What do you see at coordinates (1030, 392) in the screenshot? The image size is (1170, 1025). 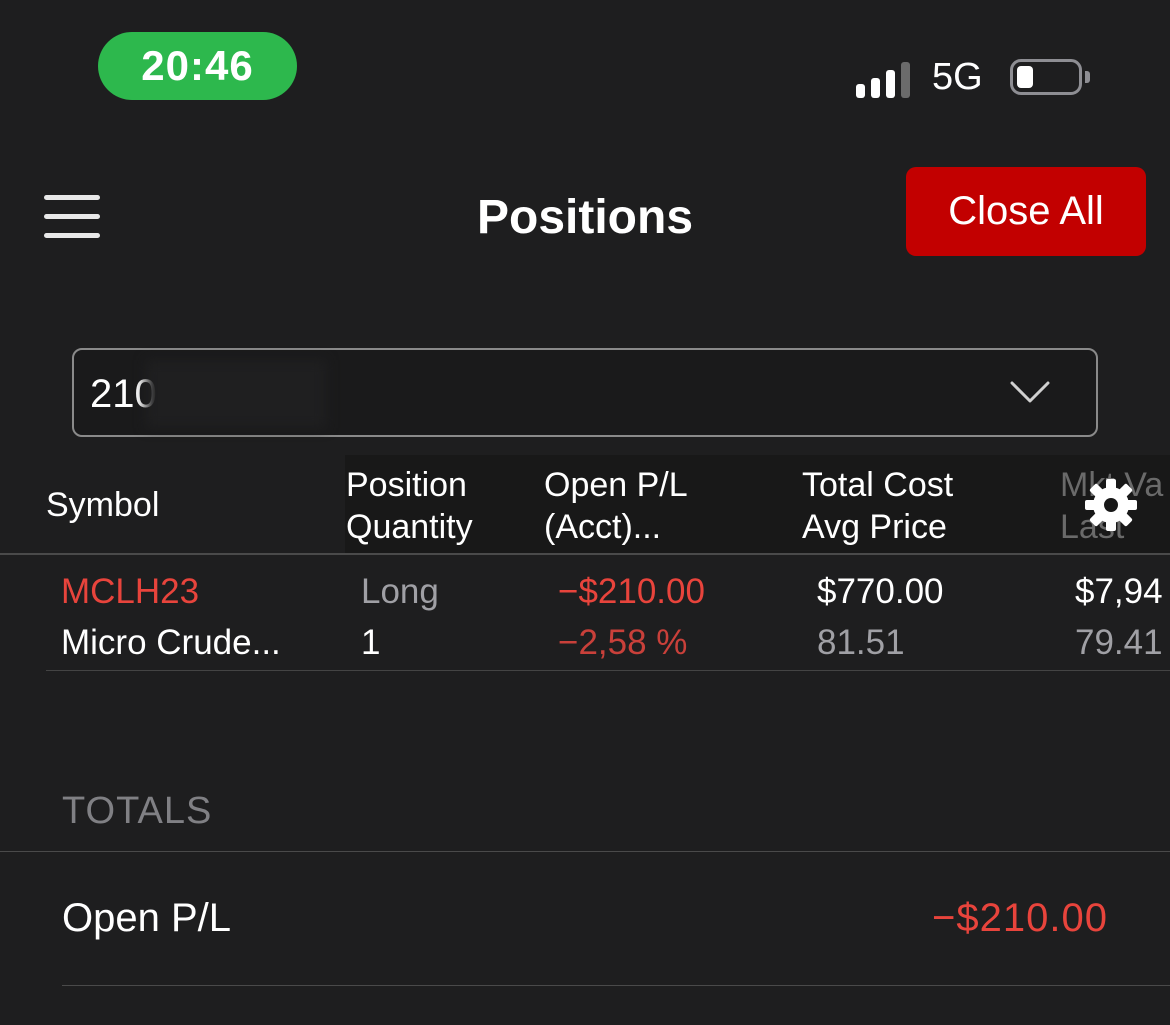 I see `chevron-down-icon` at bounding box center [1030, 392].